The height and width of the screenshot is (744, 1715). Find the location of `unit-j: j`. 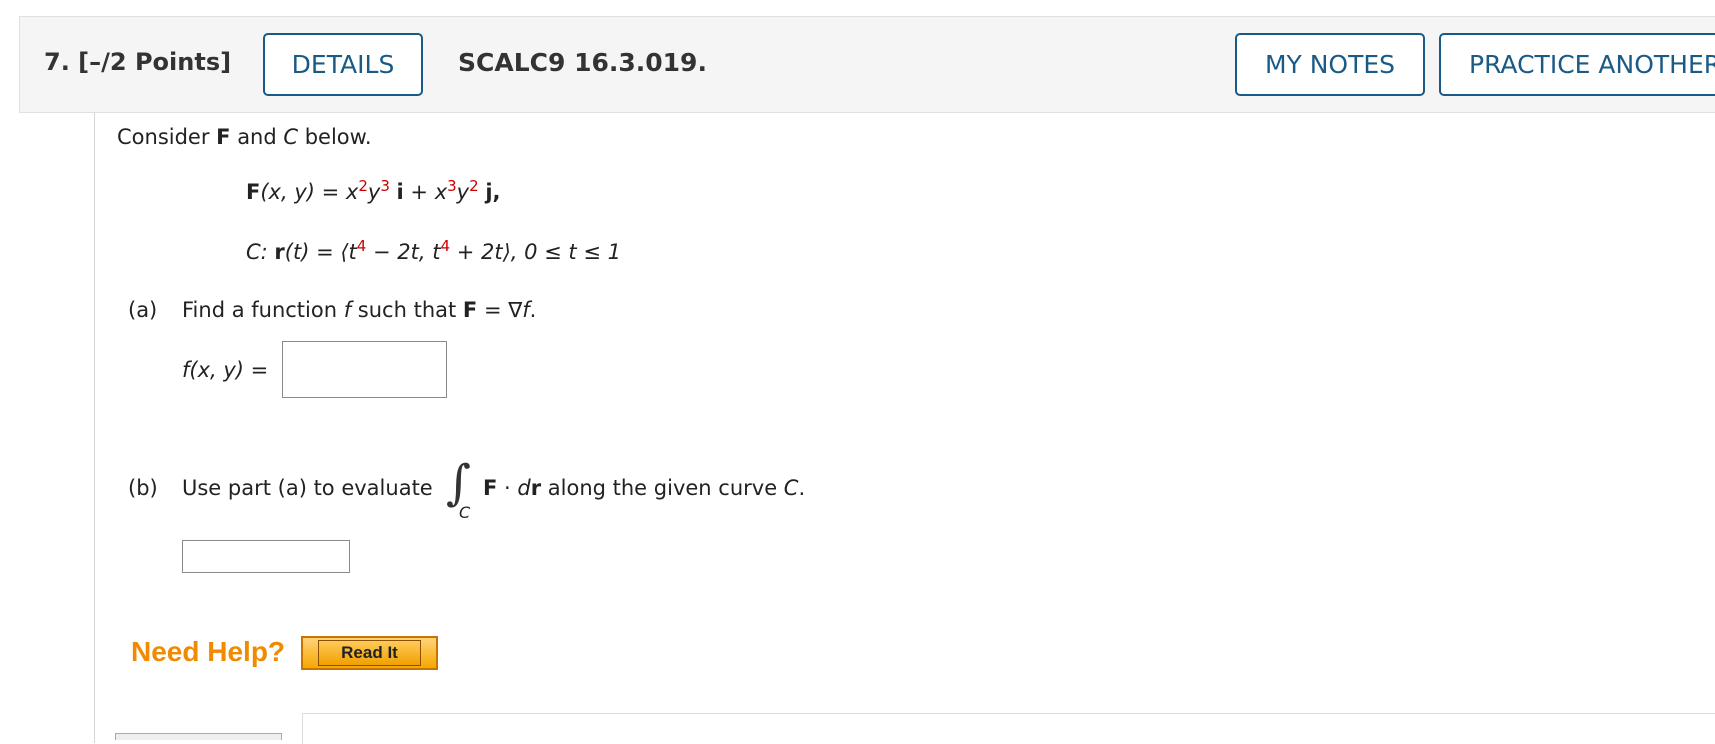

unit-j: j is located at coordinates (489, 192).